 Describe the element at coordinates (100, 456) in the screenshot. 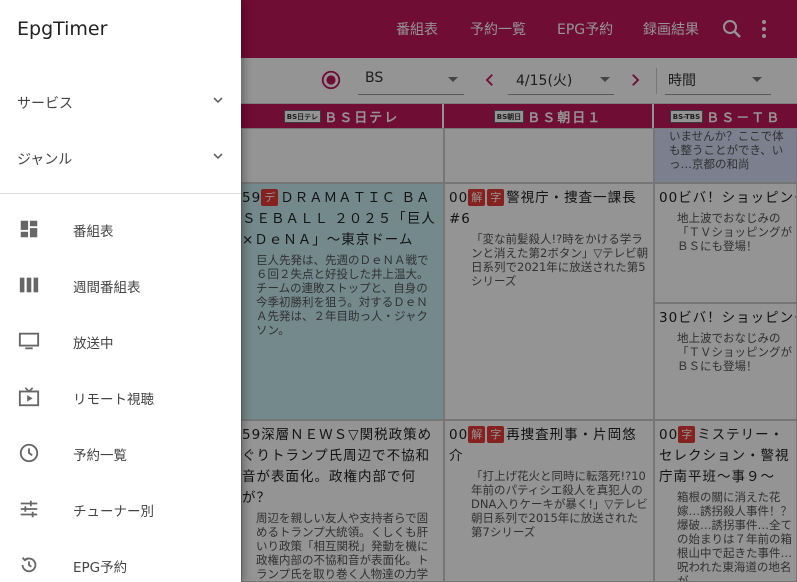

I see `drawer-item-label: 予約一覧` at that location.